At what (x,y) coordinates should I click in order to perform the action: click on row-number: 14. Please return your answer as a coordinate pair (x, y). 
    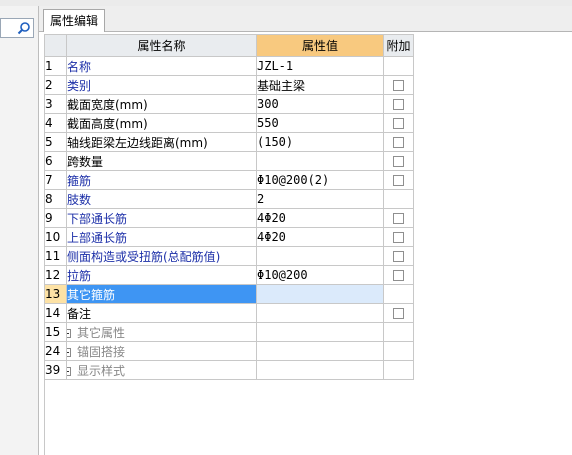
    Looking at the image, I should click on (55, 313).